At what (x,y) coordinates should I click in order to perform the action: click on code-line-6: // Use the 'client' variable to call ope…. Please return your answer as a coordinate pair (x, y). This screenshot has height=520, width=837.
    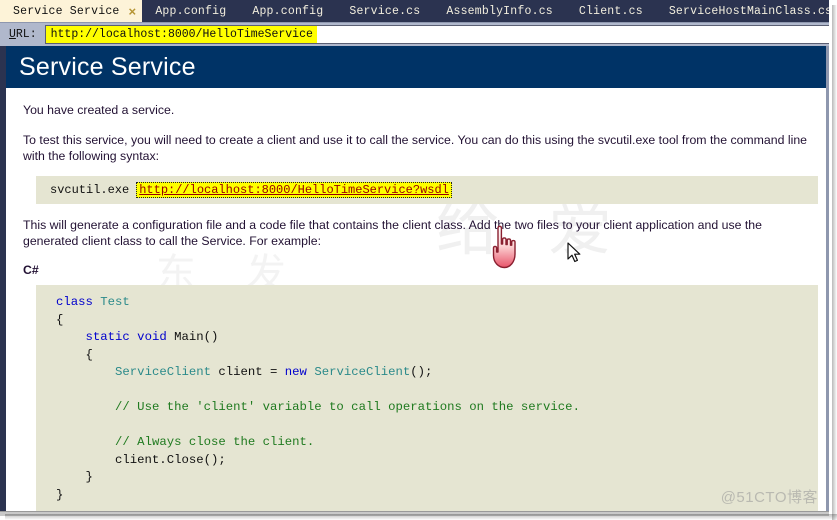
    Looking at the image, I should click on (427, 408).